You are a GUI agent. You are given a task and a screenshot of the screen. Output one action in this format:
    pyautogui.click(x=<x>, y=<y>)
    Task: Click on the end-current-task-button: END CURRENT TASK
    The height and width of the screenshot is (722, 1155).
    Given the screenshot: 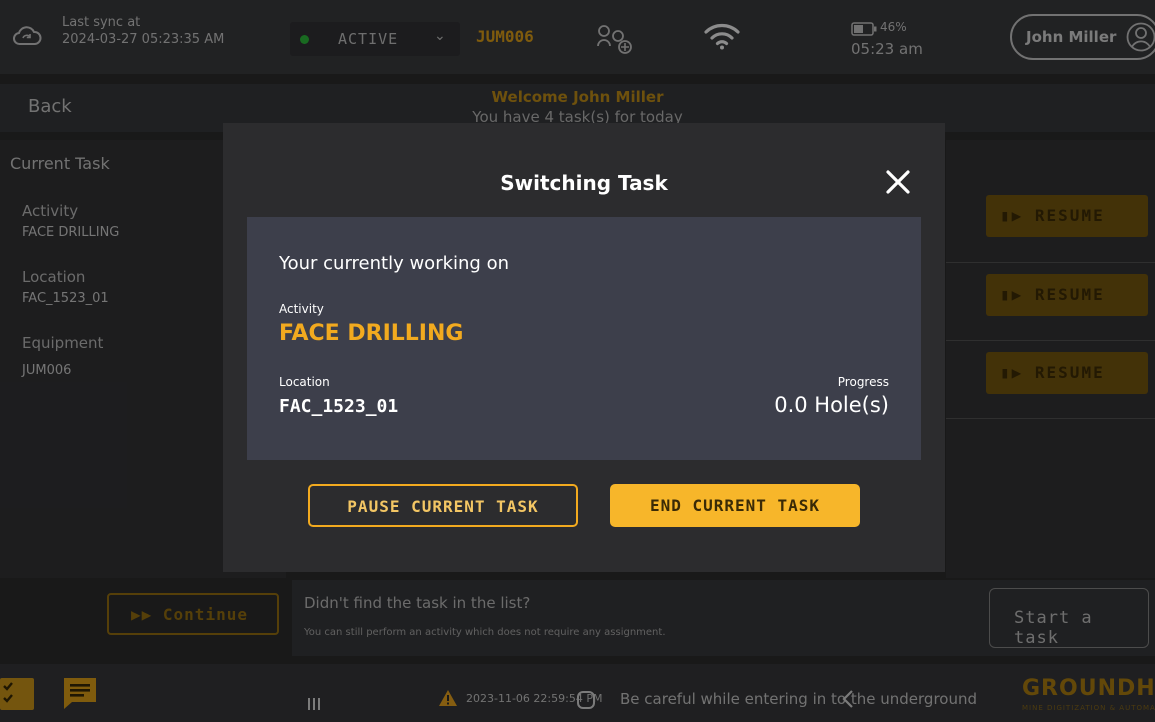 What is the action you would take?
    pyautogui.click(x=735, y=505)
    